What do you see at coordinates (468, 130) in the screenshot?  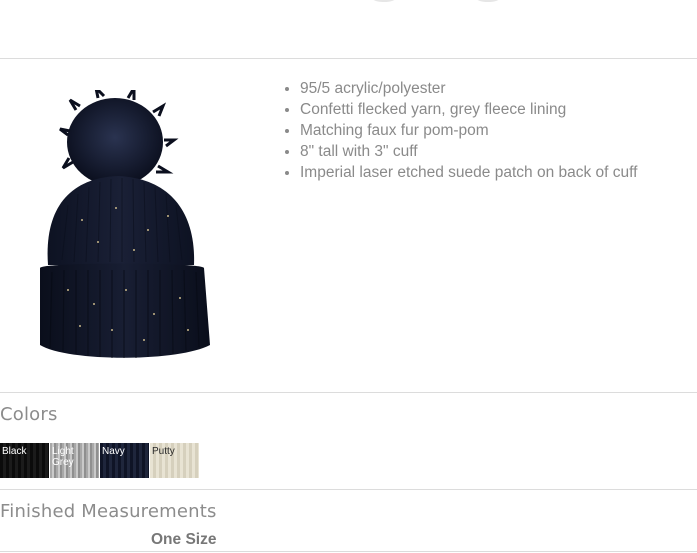 I see `feature-item: Matching faux fur pom-pom` at bounding box center [468, 130].